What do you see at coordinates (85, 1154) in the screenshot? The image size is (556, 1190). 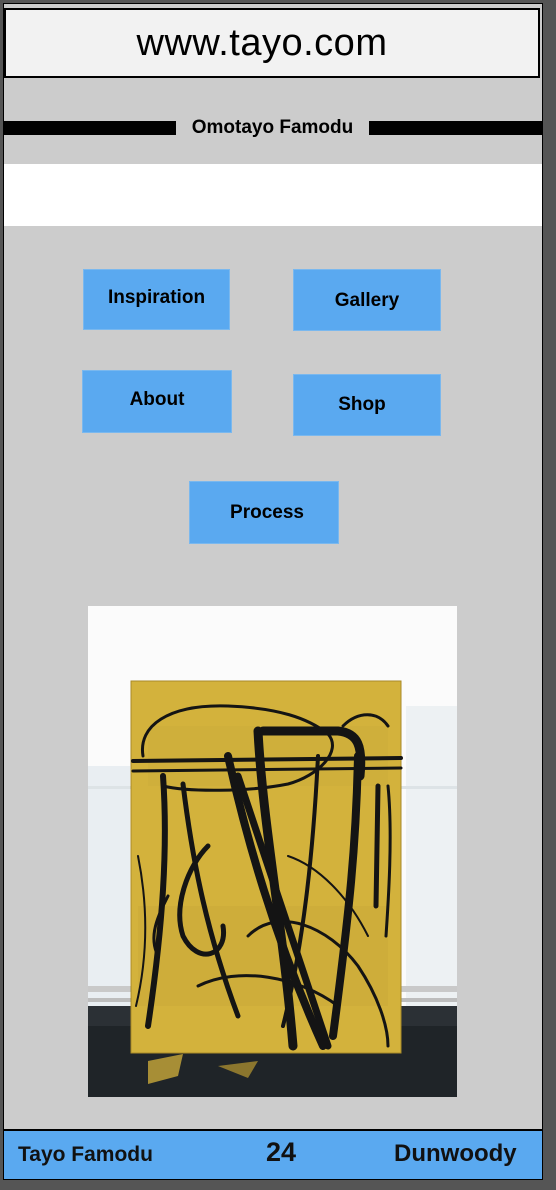 I see `footer-name: Tayo Famodu` at bounding box center [85, 1154].